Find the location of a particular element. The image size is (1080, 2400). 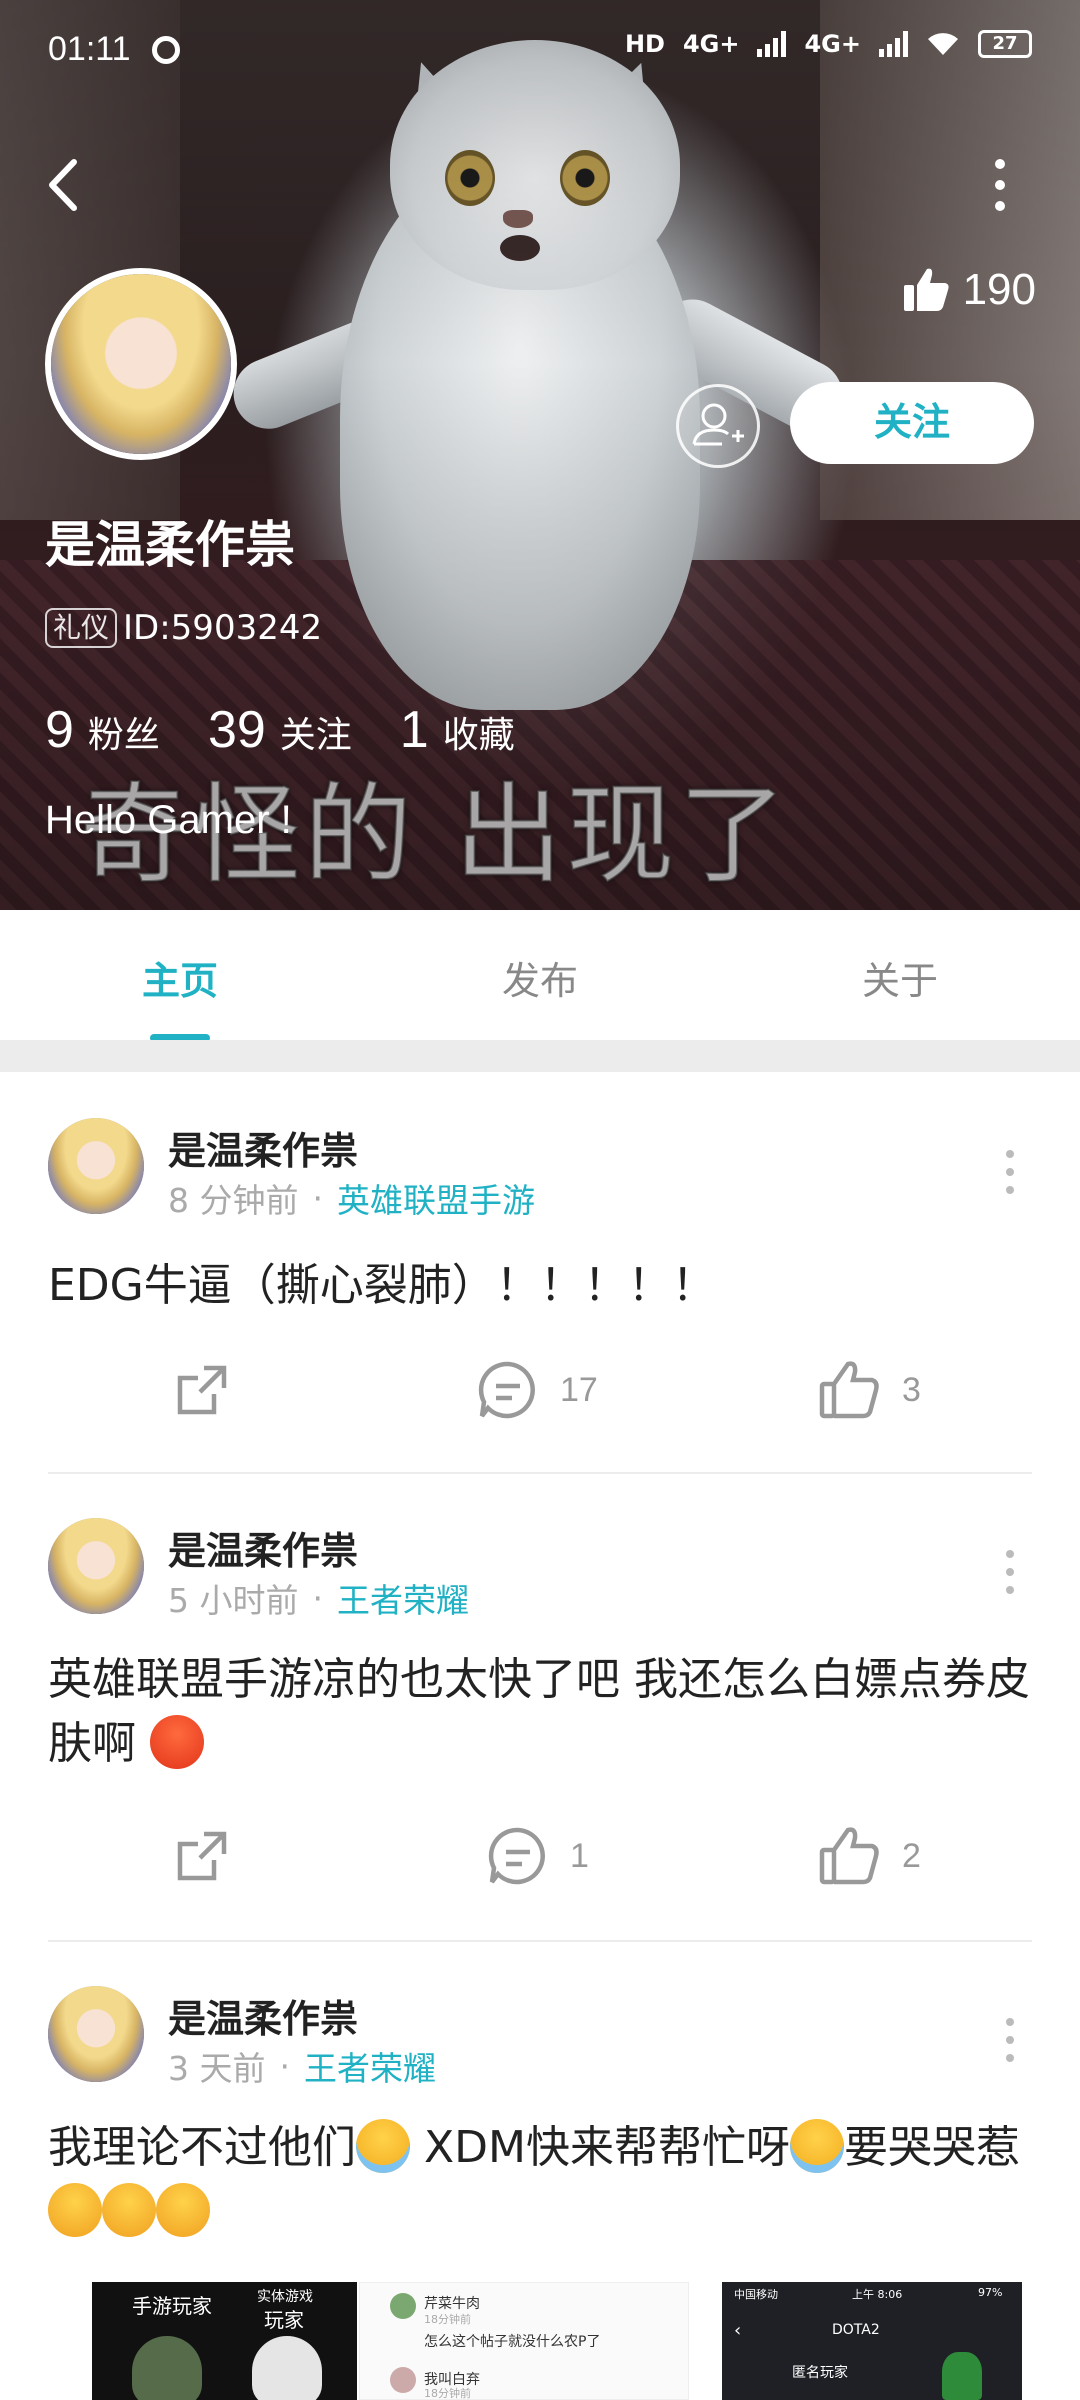

stat-fans-label: 粉丝 is located at coordinates (123, 735).